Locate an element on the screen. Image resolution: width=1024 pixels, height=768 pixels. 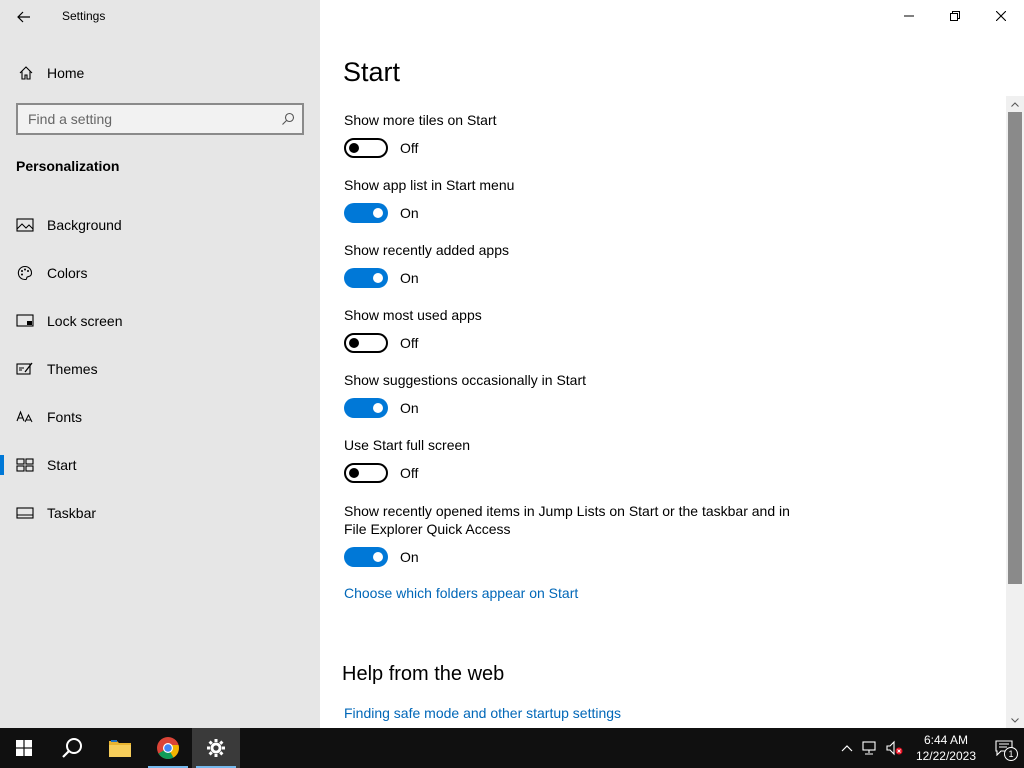
volume-muted-icon is located at coordinates (894, 748).